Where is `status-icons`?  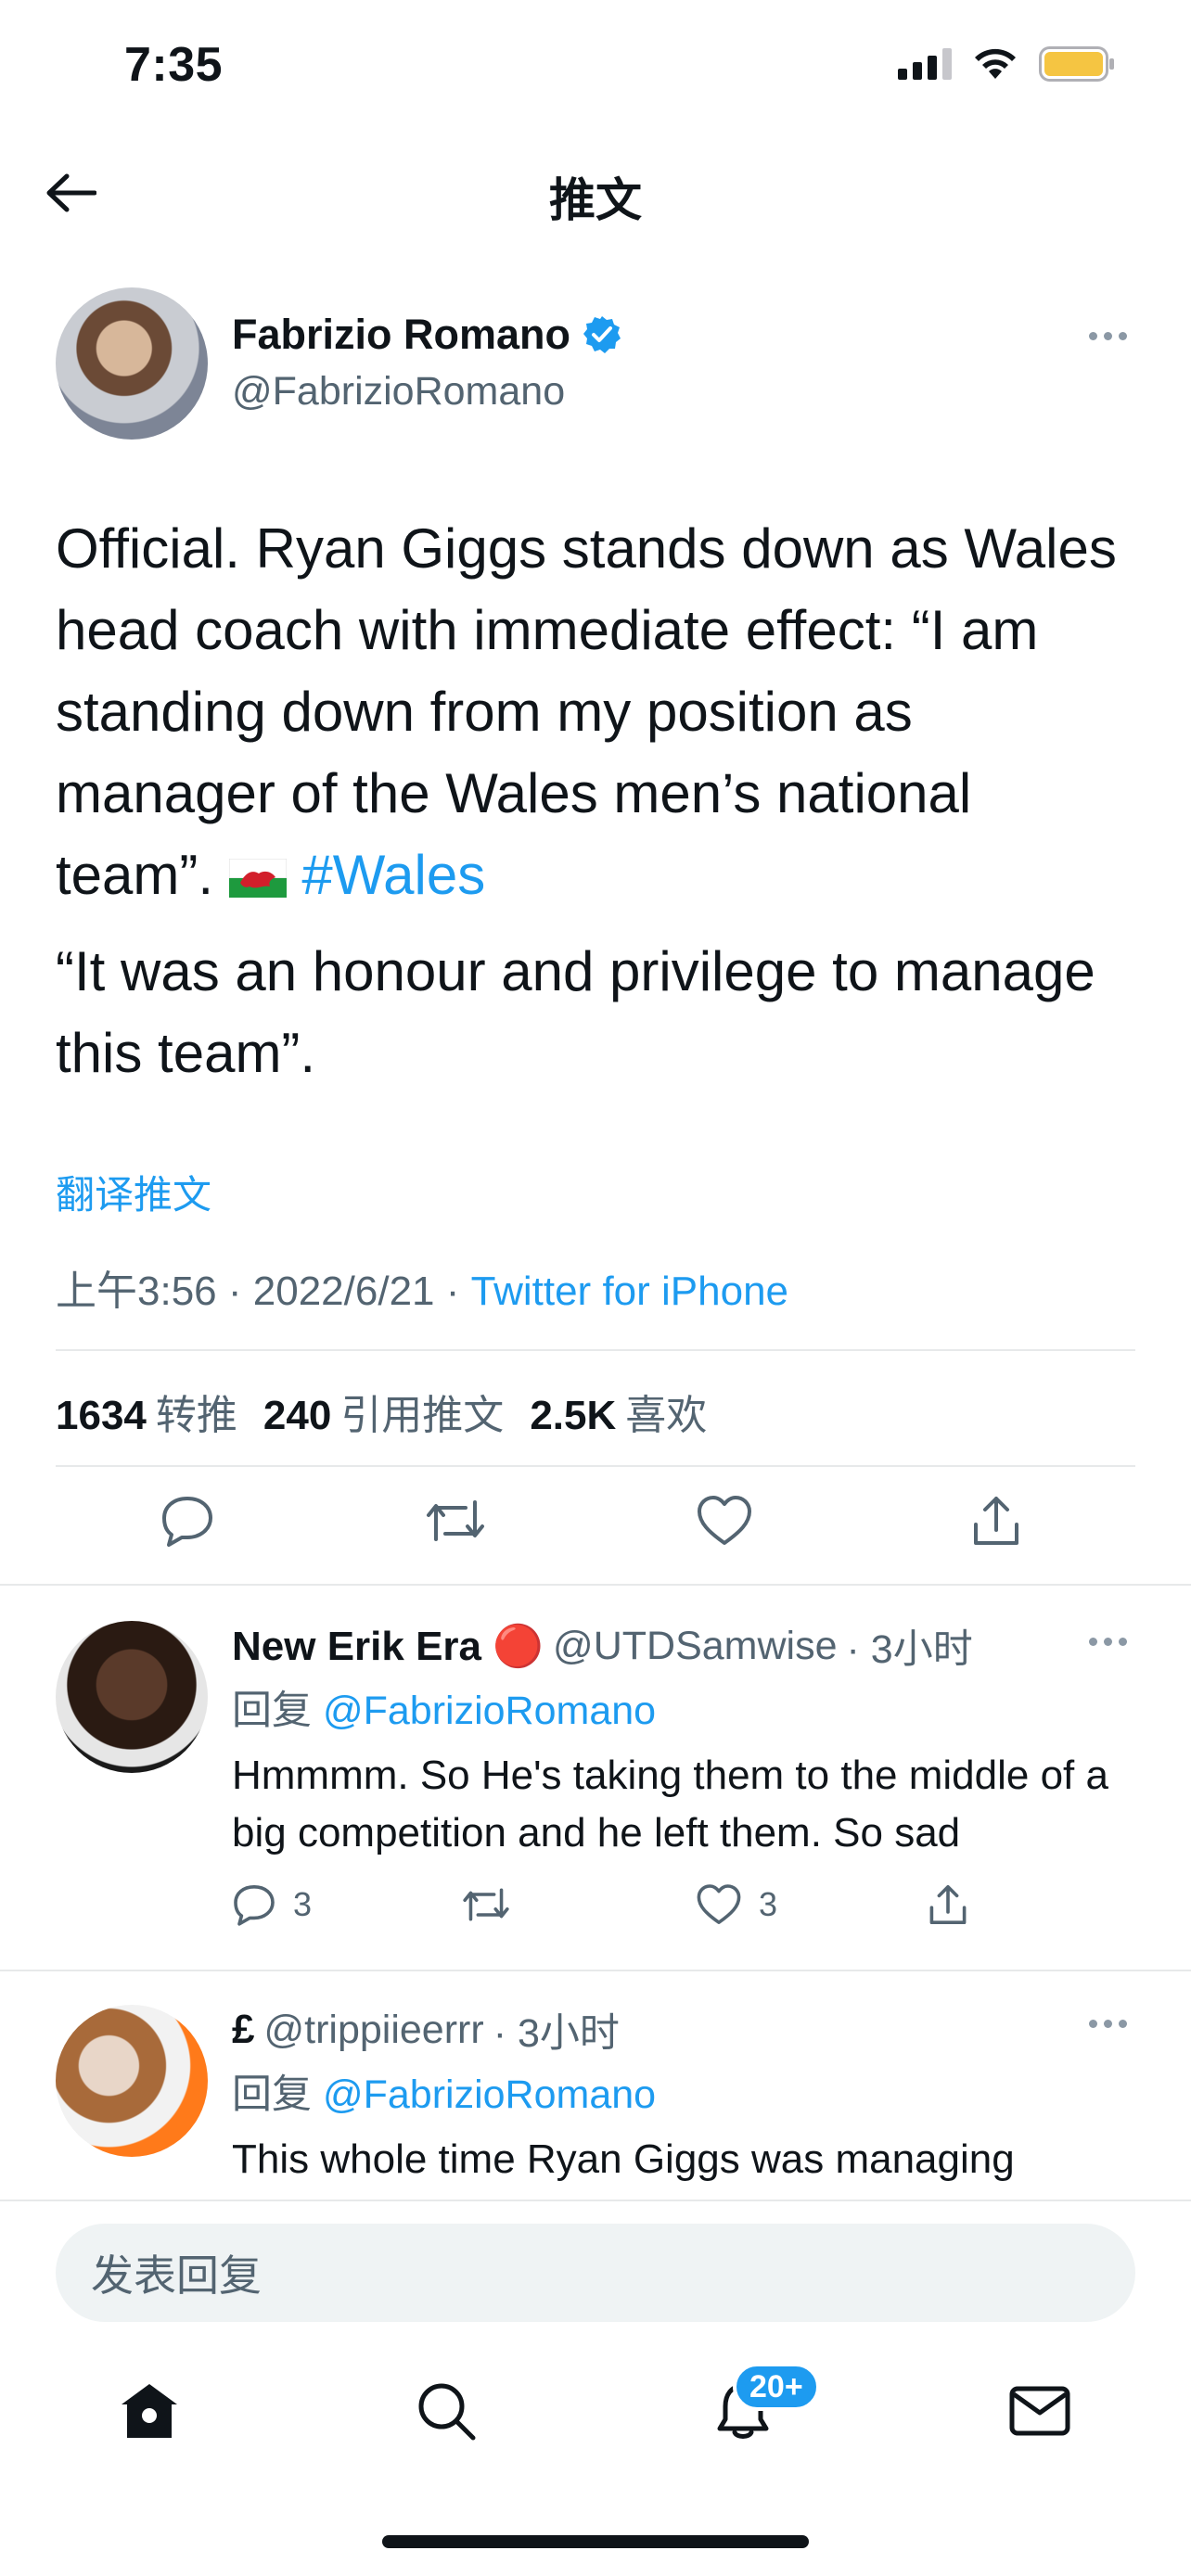 status-icons is located at coordinates (1007, 64).